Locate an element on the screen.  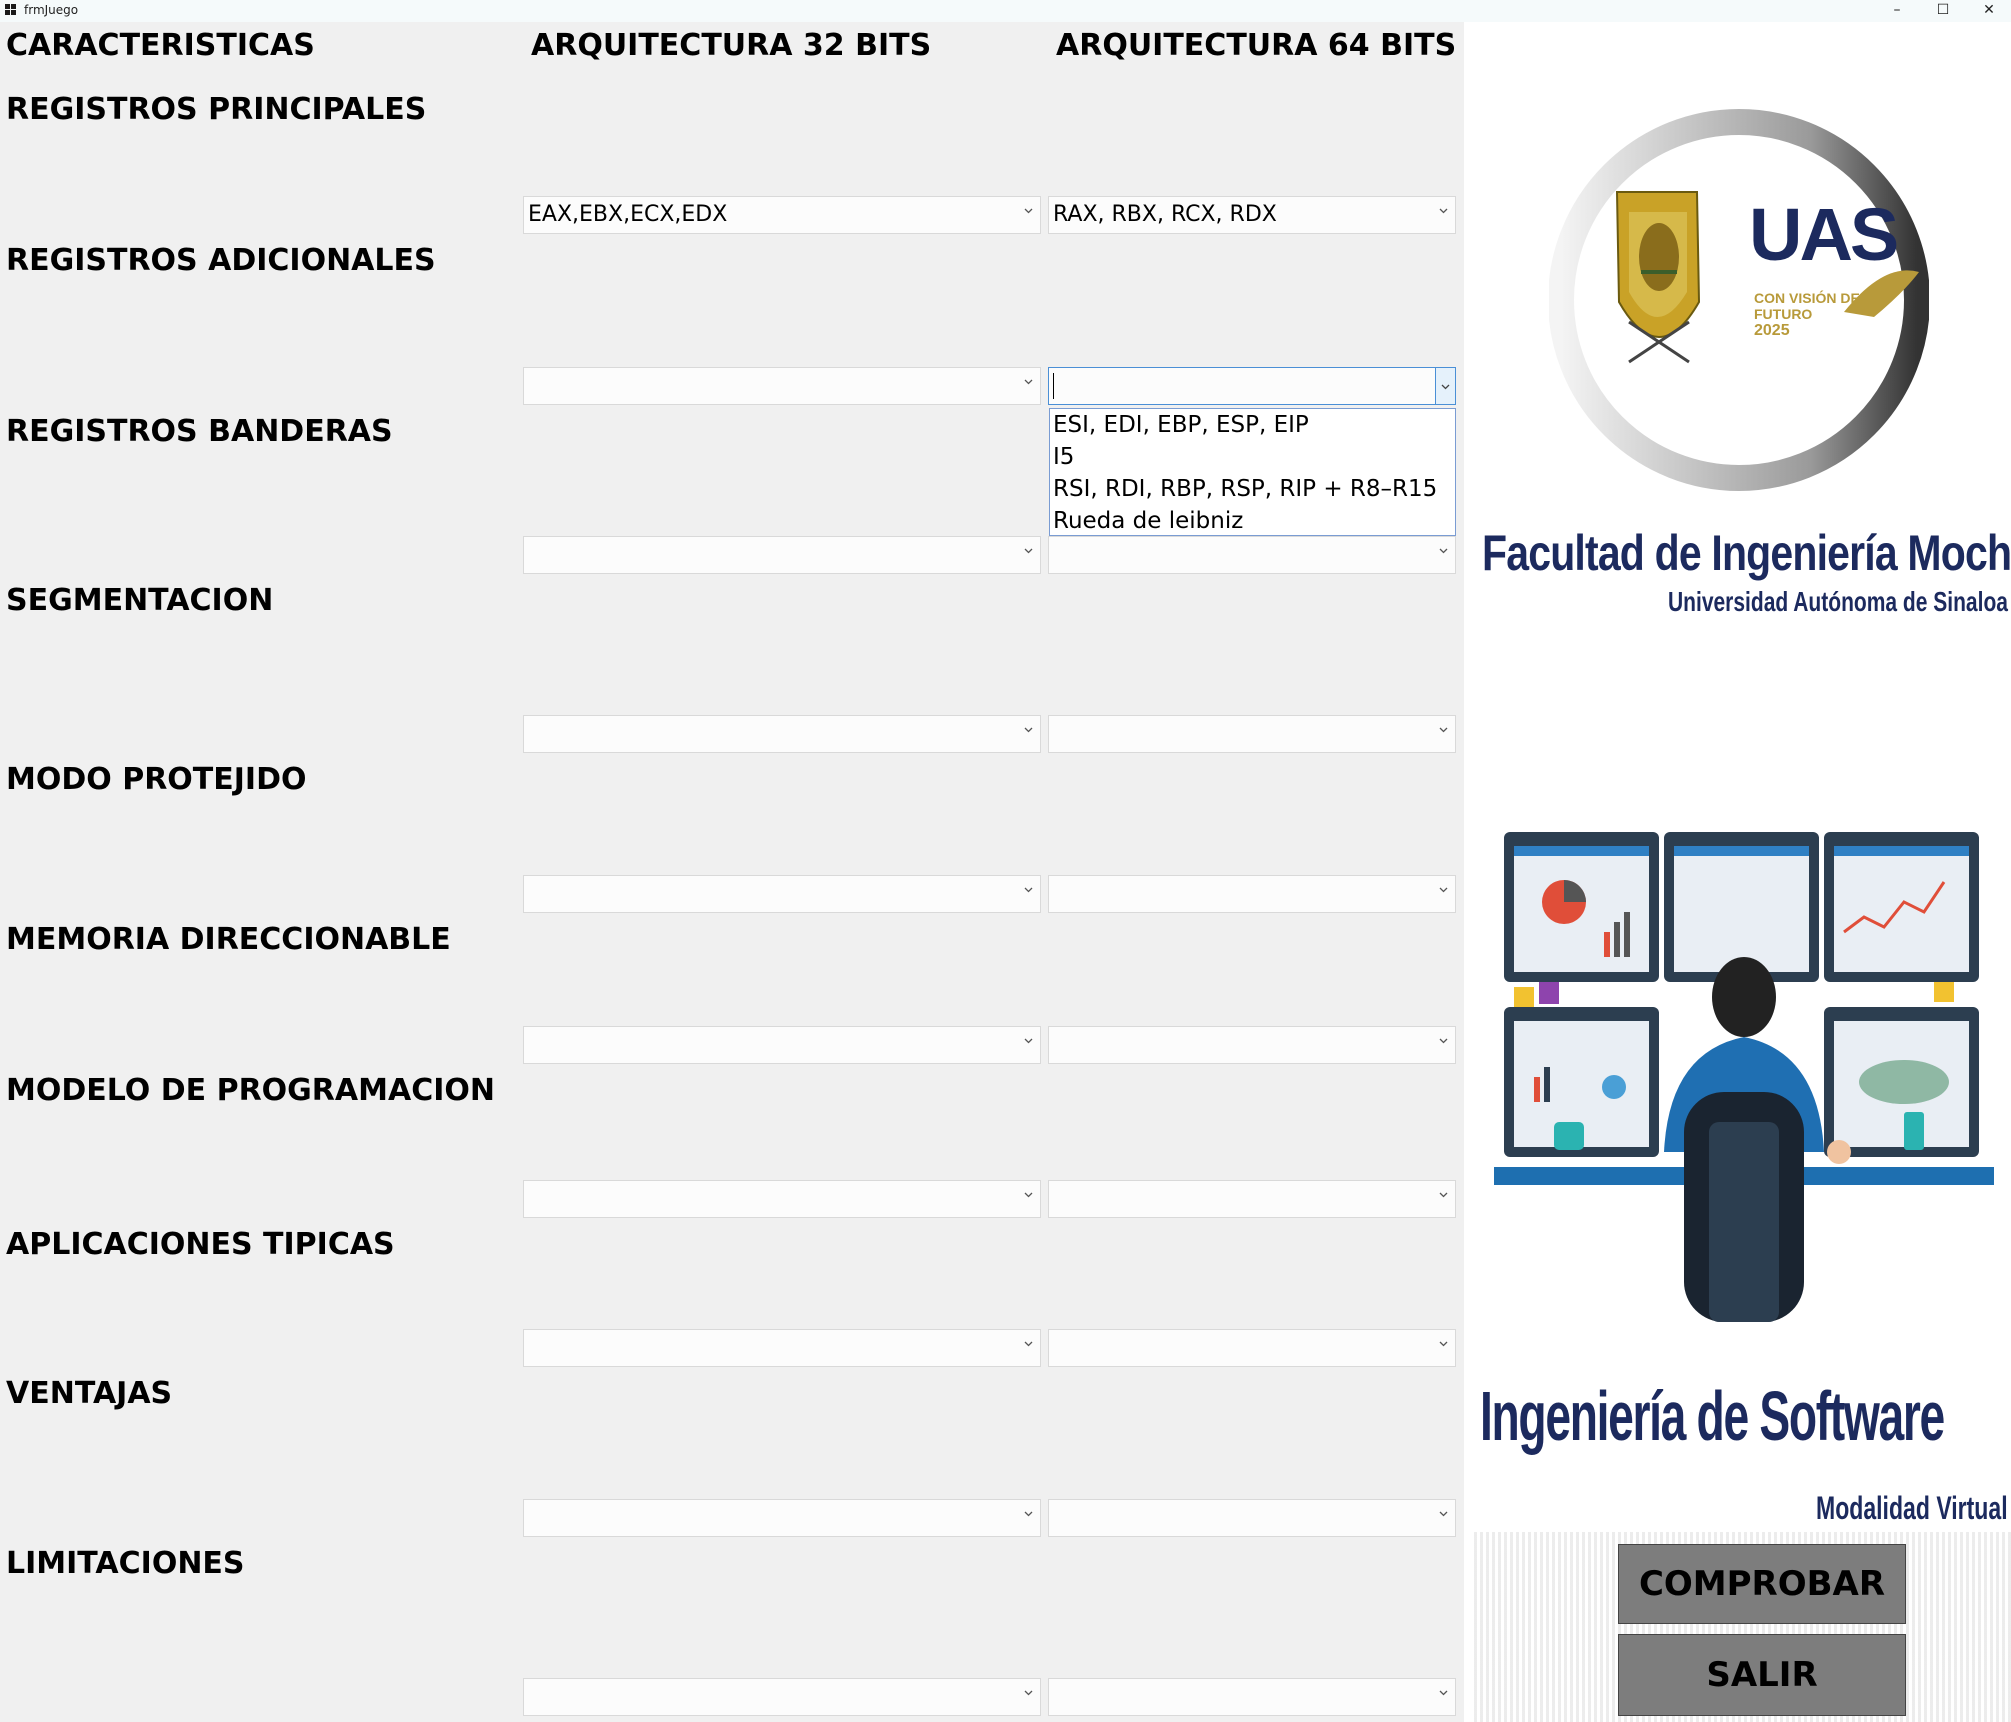
combo-32-programming-model is located at coordinates (782, 1199).